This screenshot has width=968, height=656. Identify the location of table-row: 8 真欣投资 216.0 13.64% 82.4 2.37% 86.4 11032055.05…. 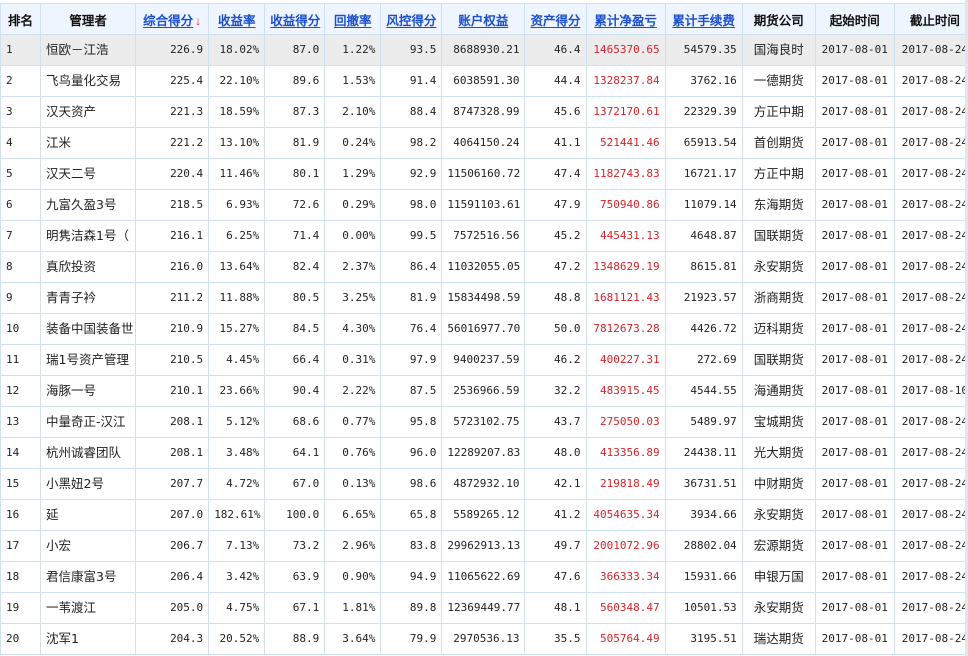
(484, 267).